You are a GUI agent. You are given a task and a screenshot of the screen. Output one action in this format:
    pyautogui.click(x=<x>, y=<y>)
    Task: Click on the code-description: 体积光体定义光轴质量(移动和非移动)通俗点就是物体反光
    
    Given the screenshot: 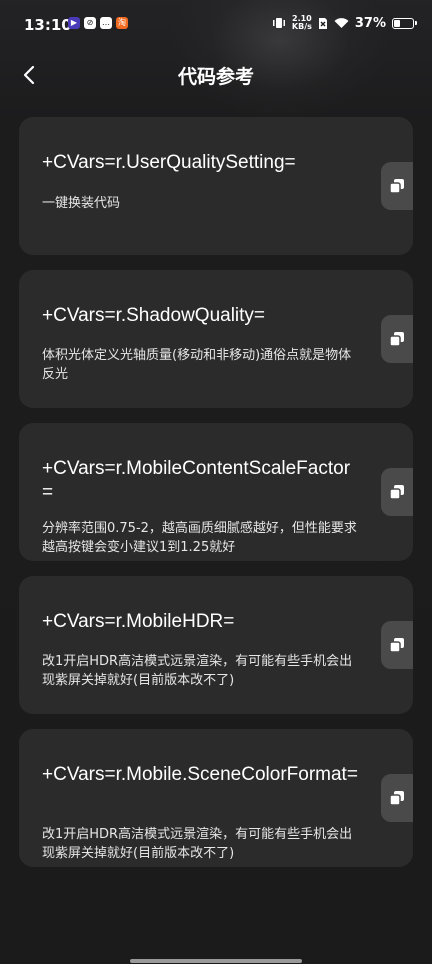 What is the action you would take?
    pyautogui.click(x=197, y=365)
    